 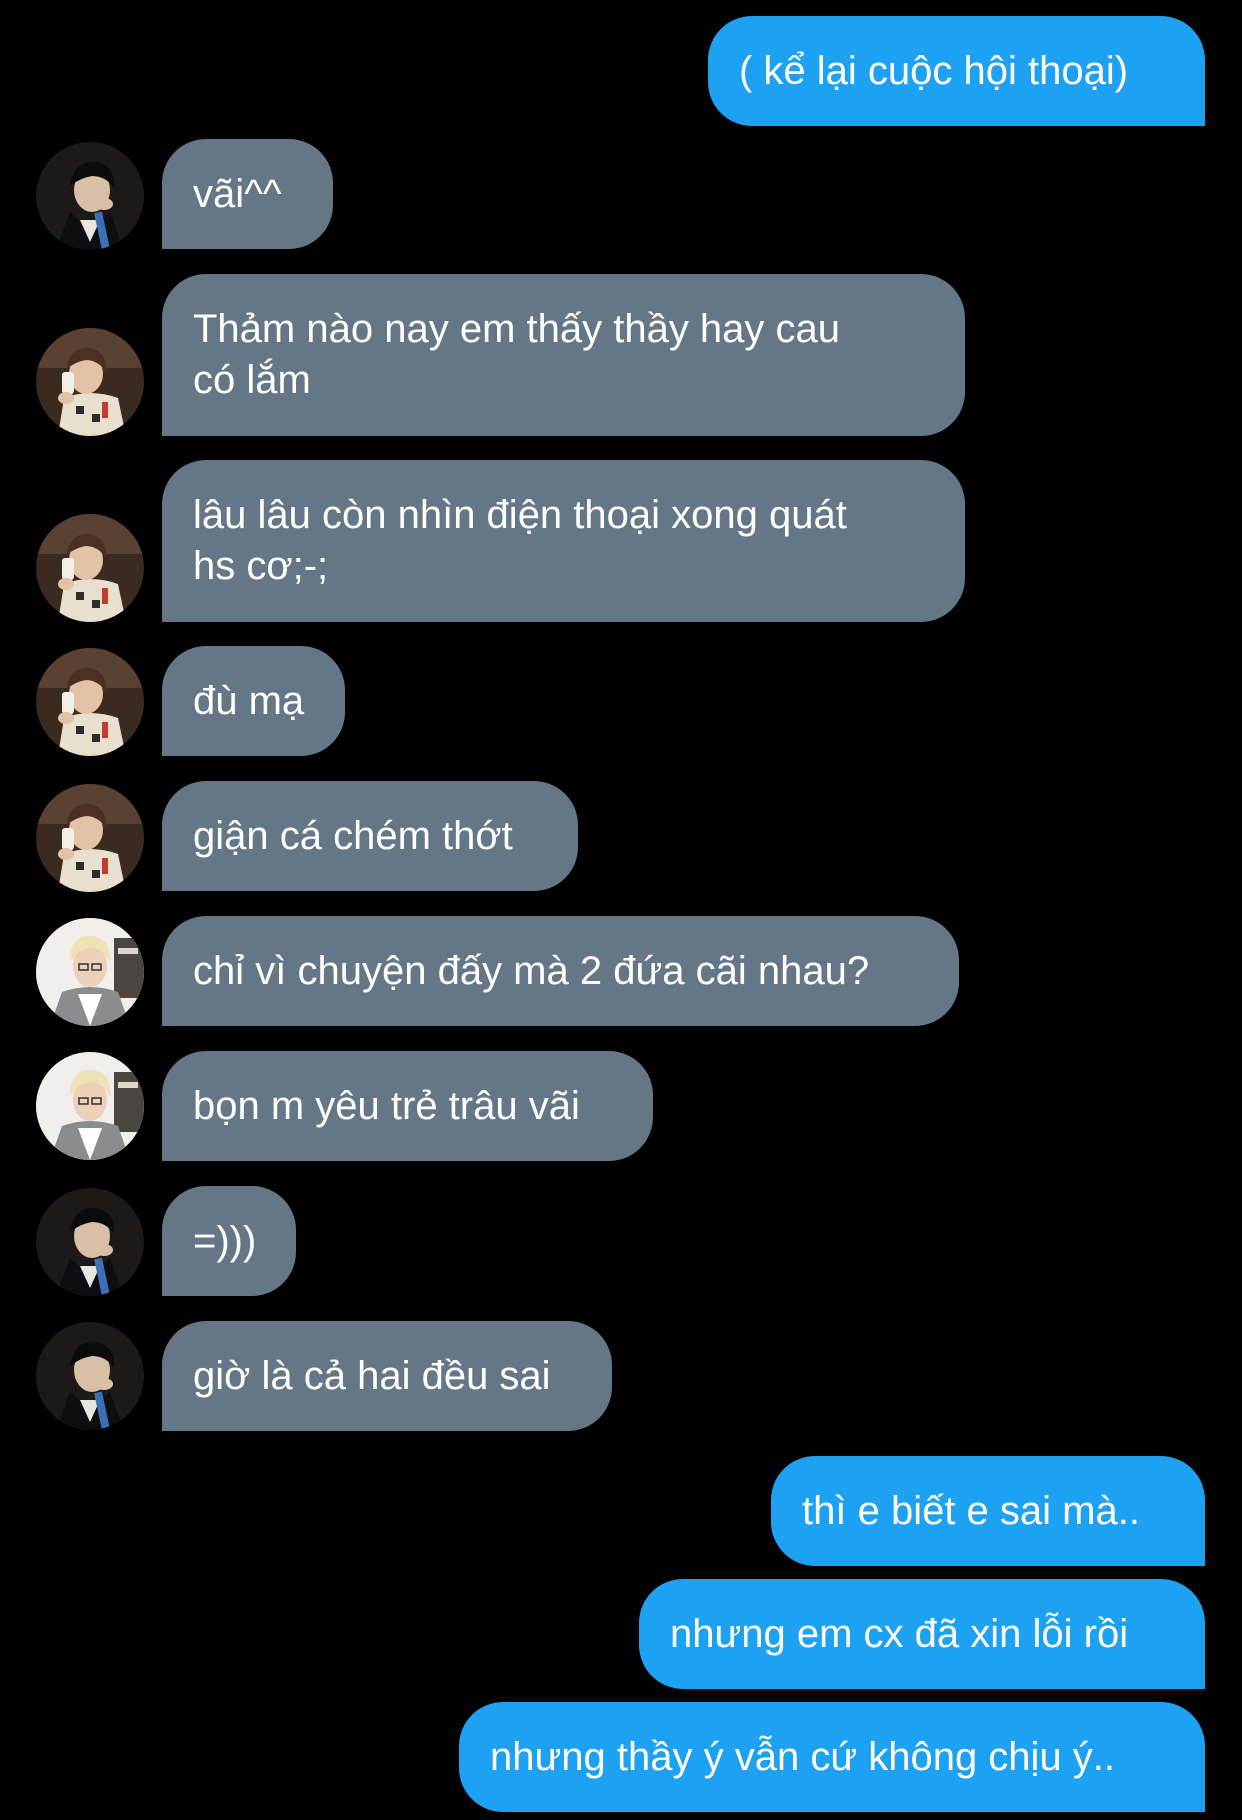 I want to click on sent-message-bubble: nhưng em cx đã xin lỗi rồi, so click(x=922, y=1634).